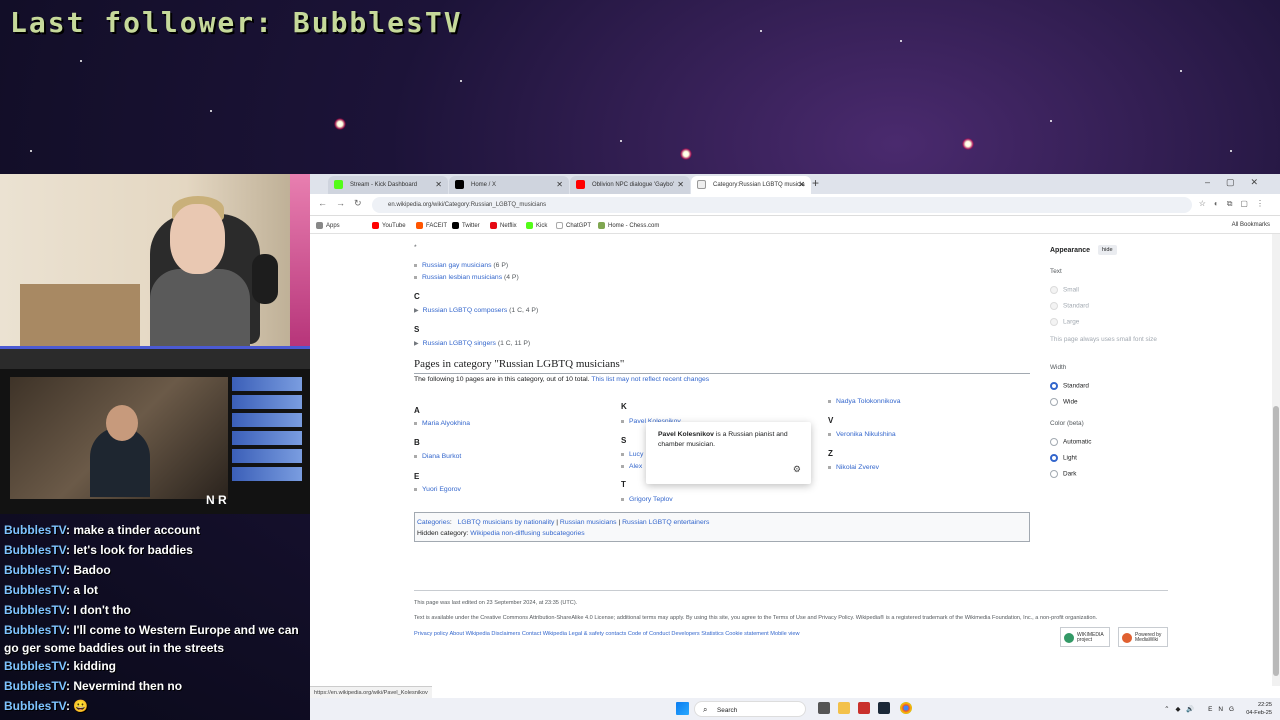  Describe the element at coordinates (509, 185) in the screenshot. I see `tab-home-x: Home / X ✕` at that location.